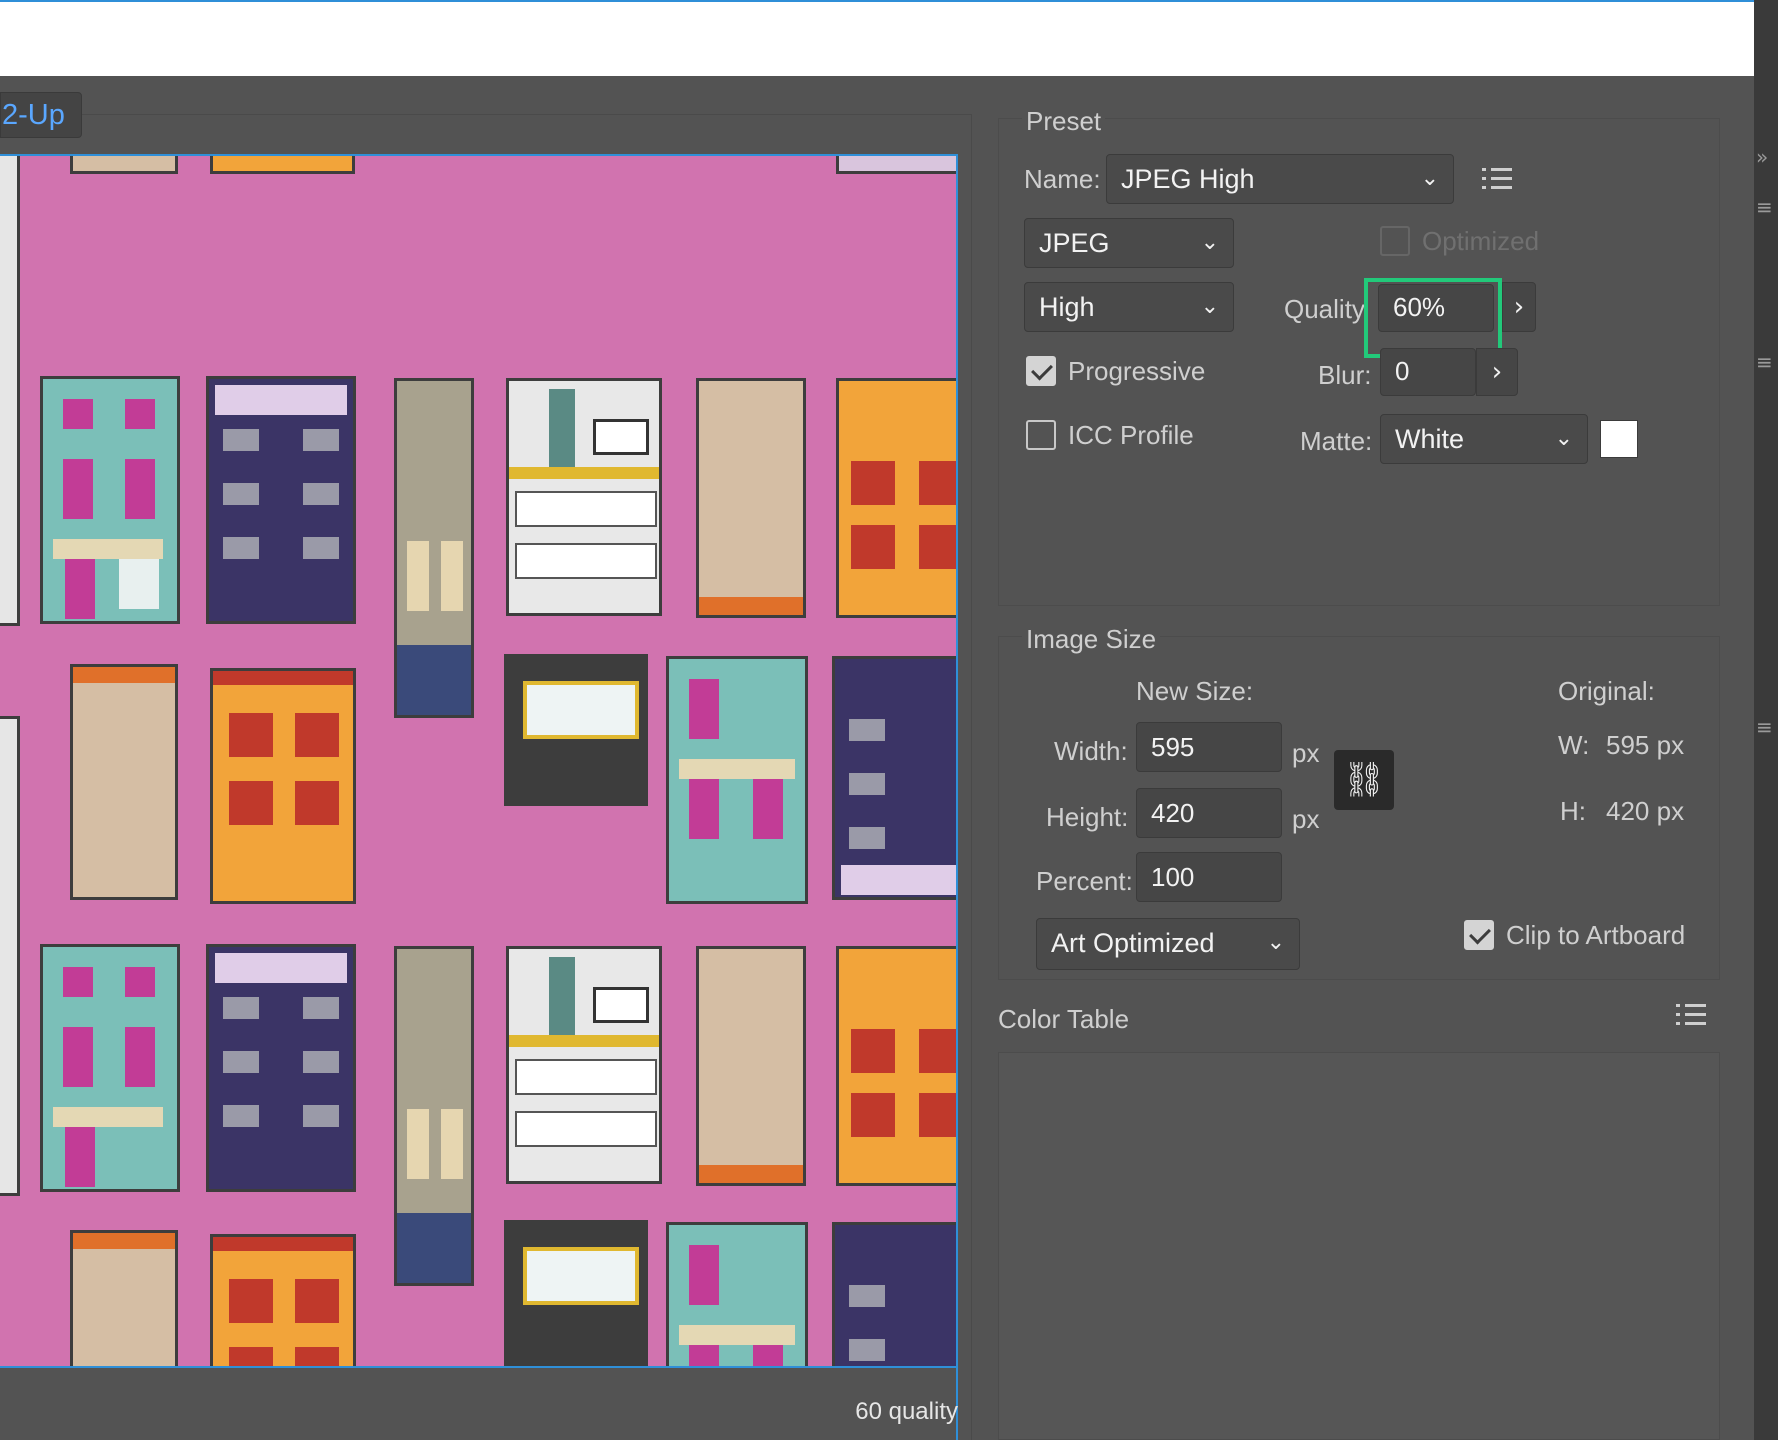 This screenshot has height=1440, width=1778. Describe the element at coordinates (1131, 435) in the screenshot. I see `icc-profile-label: ICC Profile` at that location.